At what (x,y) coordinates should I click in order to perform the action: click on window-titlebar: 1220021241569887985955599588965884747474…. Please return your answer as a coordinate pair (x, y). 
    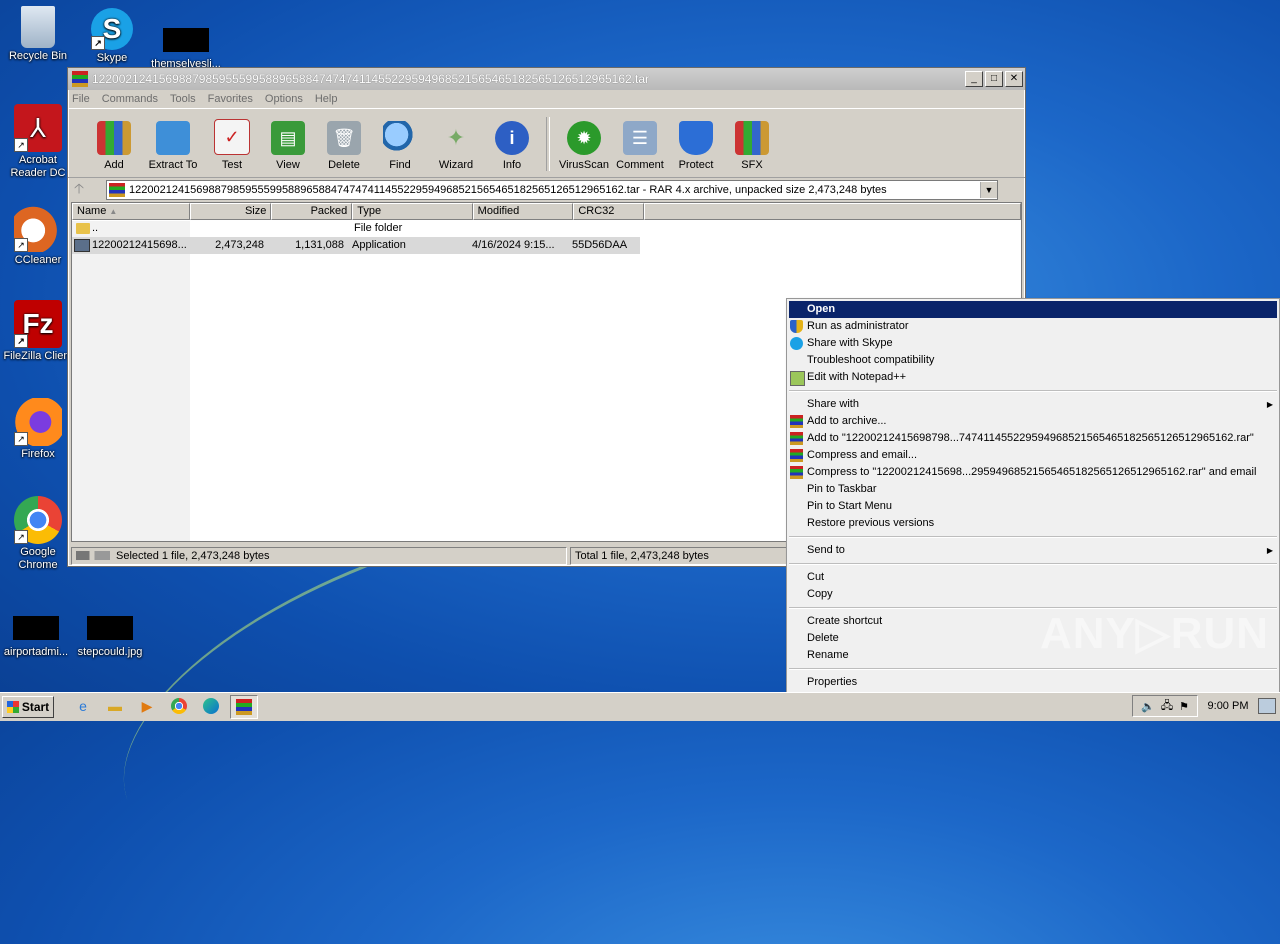
    Looking at the image, I should click on (546, 79).